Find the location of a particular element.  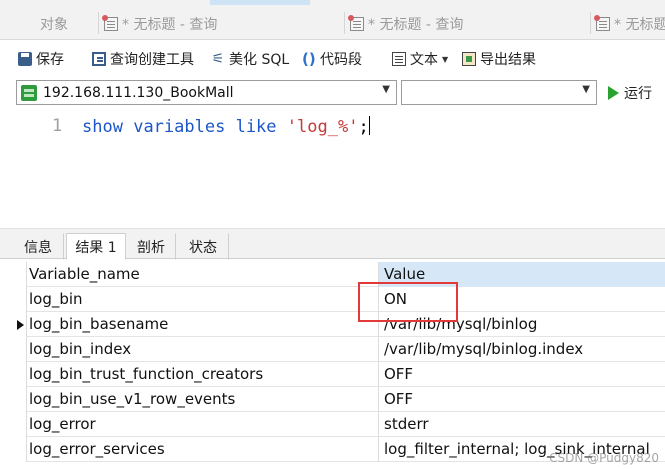

run-button: 运行 is located at coordinates (630, 93).